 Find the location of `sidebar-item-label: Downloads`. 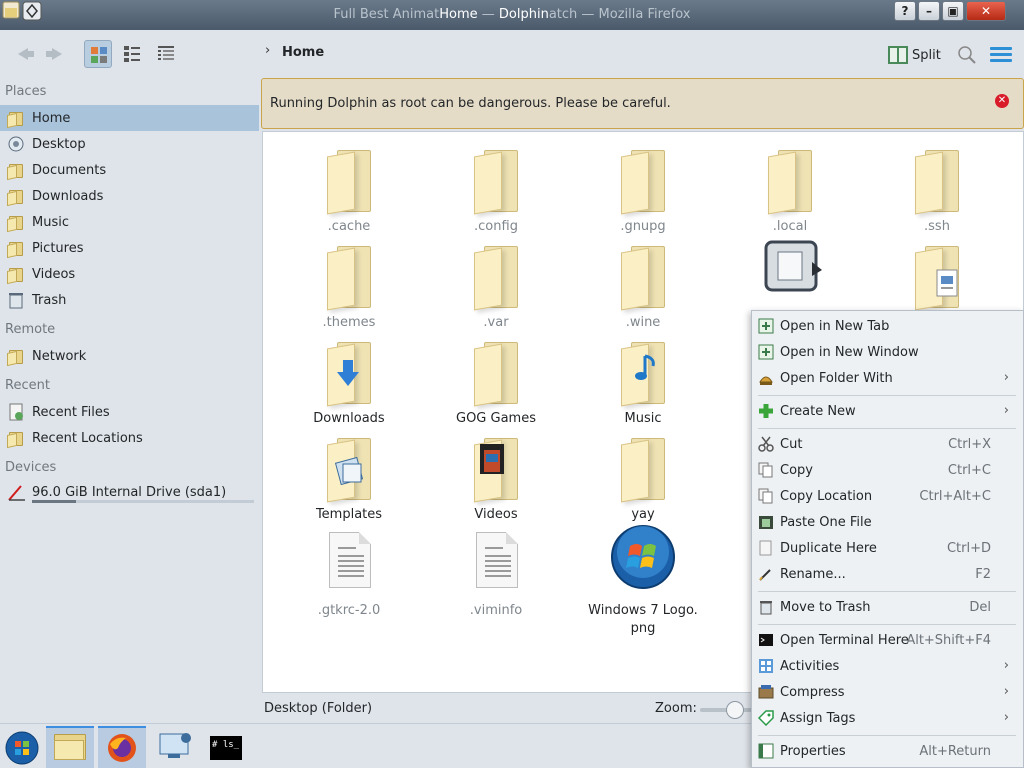

sidebar-item-label: Downloads is located at coordinates (68, 196).